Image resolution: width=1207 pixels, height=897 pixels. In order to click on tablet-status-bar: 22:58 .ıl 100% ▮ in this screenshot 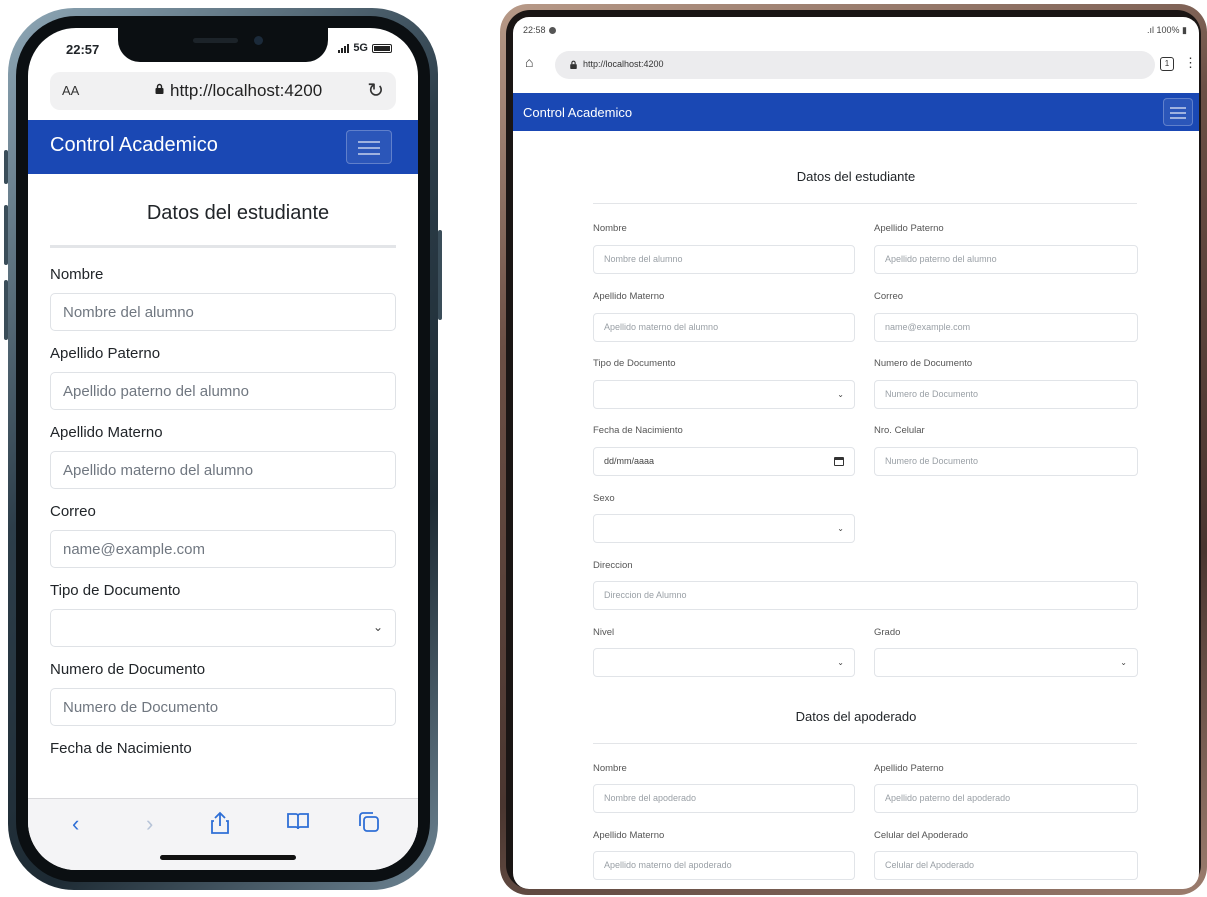, I will do `click(856, 30)`.